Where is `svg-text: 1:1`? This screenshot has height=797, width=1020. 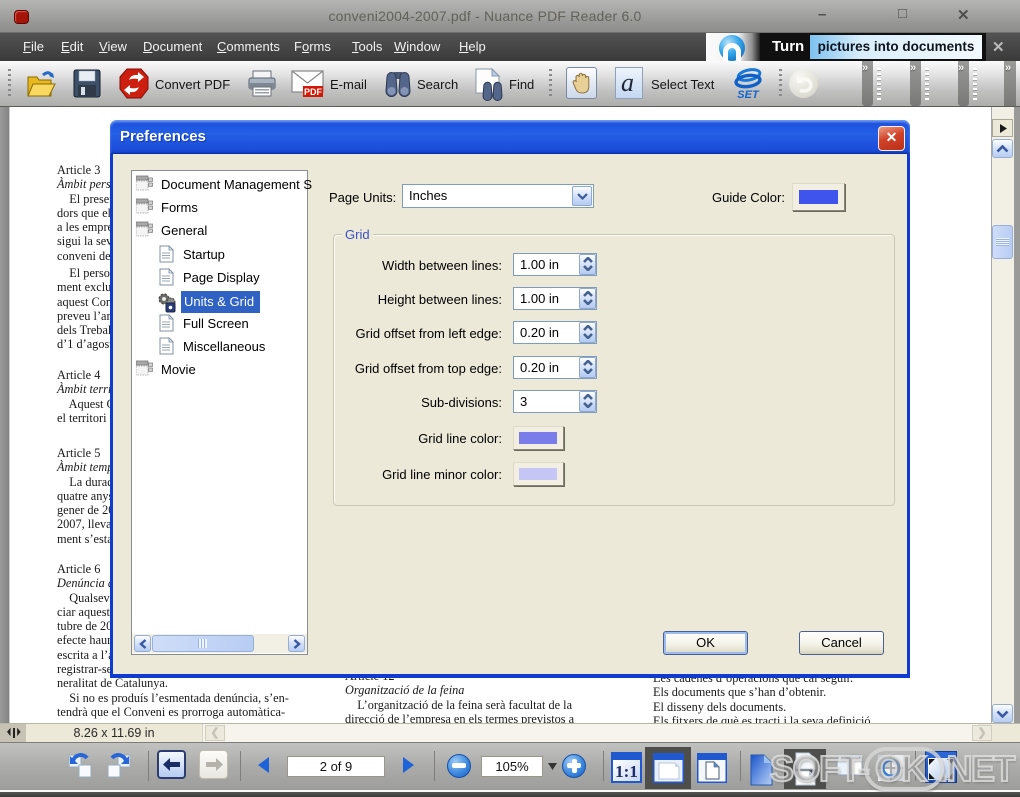 svg-text: 1:1 is located at coordinates (626, 771).